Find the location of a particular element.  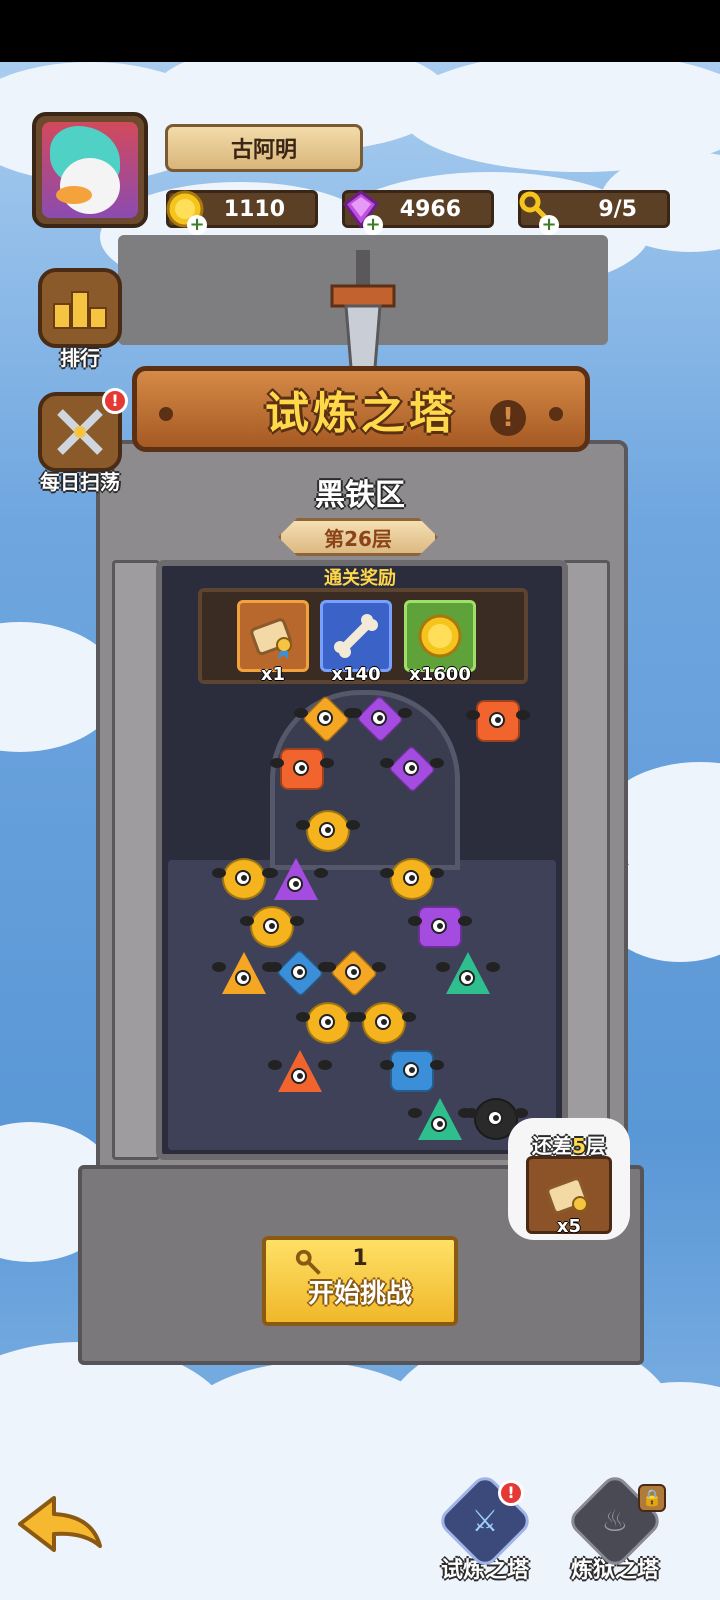

gold-counter: + 1110 is located at coordinates (242, 212).